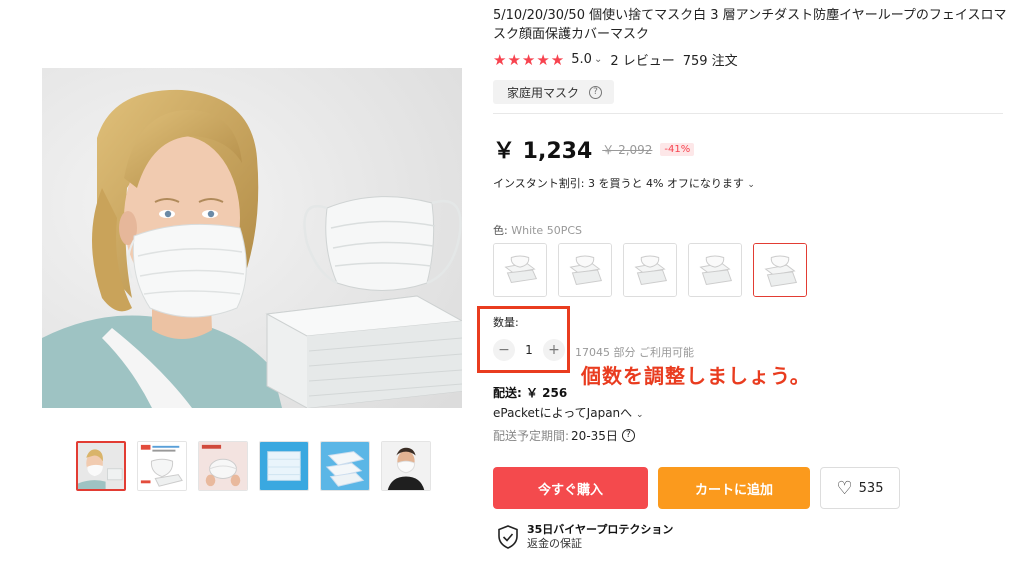 Image resolution: width=1024 pixels, height=569 pixels. What do you see at coordinates (594, 436) in the screenshot?
I see `delivery-estimate-value: 20-35日` at bounding box center [594, 436].